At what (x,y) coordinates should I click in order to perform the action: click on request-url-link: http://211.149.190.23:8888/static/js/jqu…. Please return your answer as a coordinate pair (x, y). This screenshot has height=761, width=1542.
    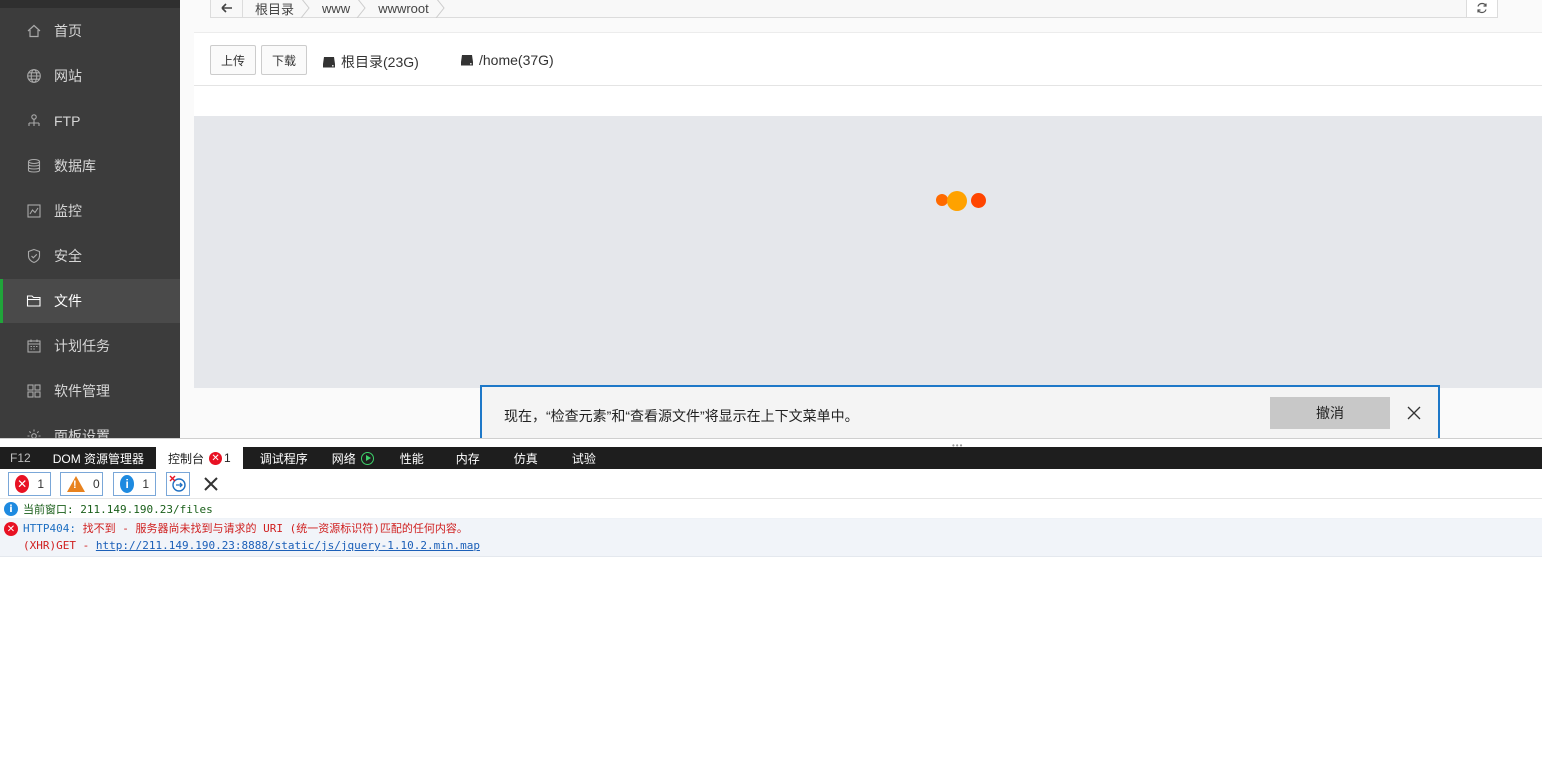
    Looking at the image, I should click on (288, 545).